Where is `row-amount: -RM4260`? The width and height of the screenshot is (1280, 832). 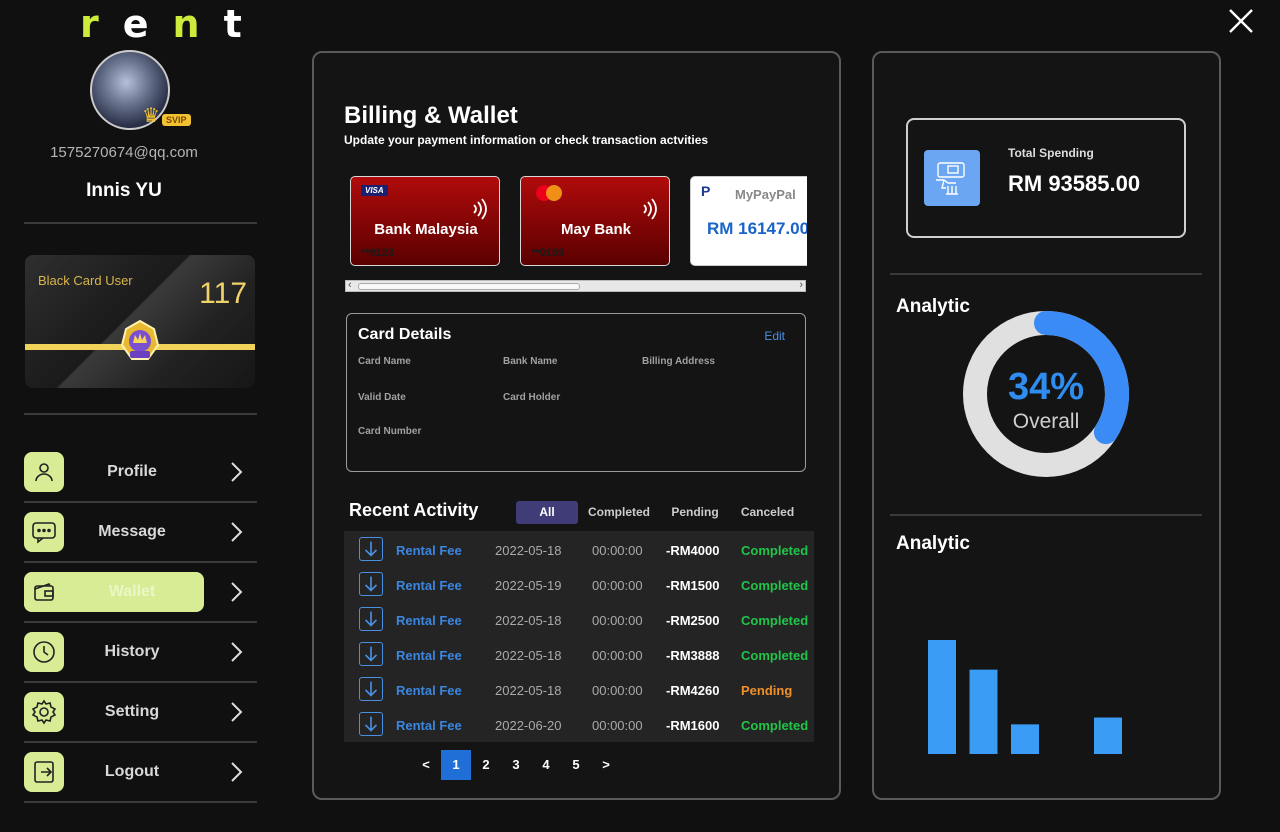 row-amount: -RM4260 is located at coordinates (693, 690).